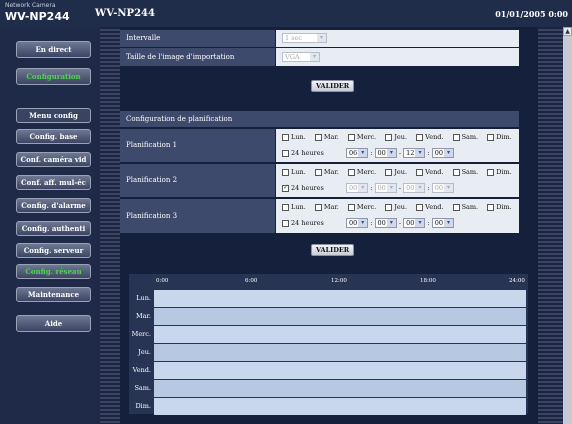  Describe the element at coordinates (179, 119) in the screenshot. I see `schedule-section-title: Configuration de planification` at that location.